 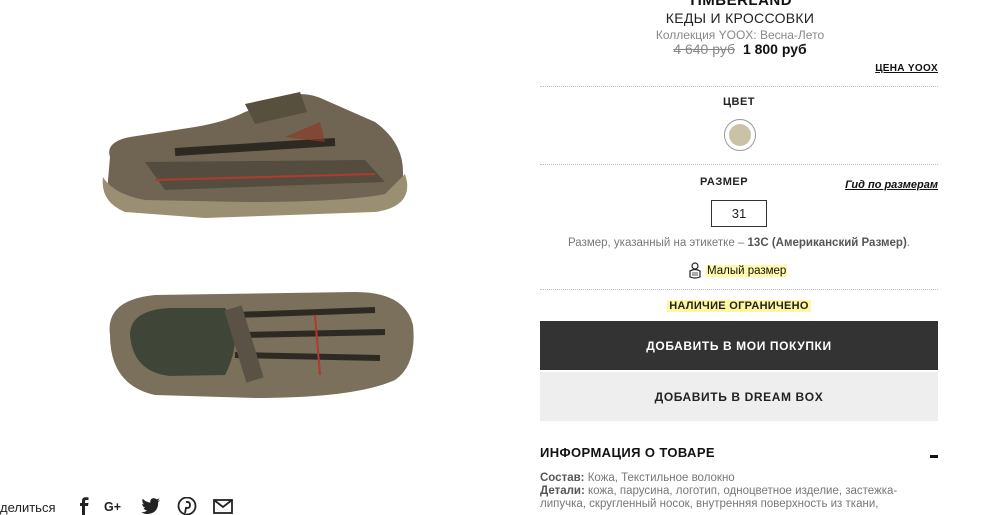 I want to click on product-category: КЕДЫ И КРОССОВКИ, so click(x=740, y=18).